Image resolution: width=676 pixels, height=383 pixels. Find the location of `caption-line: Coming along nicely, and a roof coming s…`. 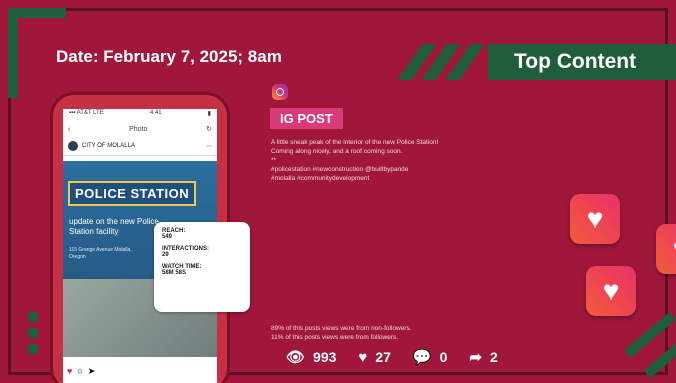

caption-line: Coming along nicely, and a roof coming s… is located at coordinates (337, 151).